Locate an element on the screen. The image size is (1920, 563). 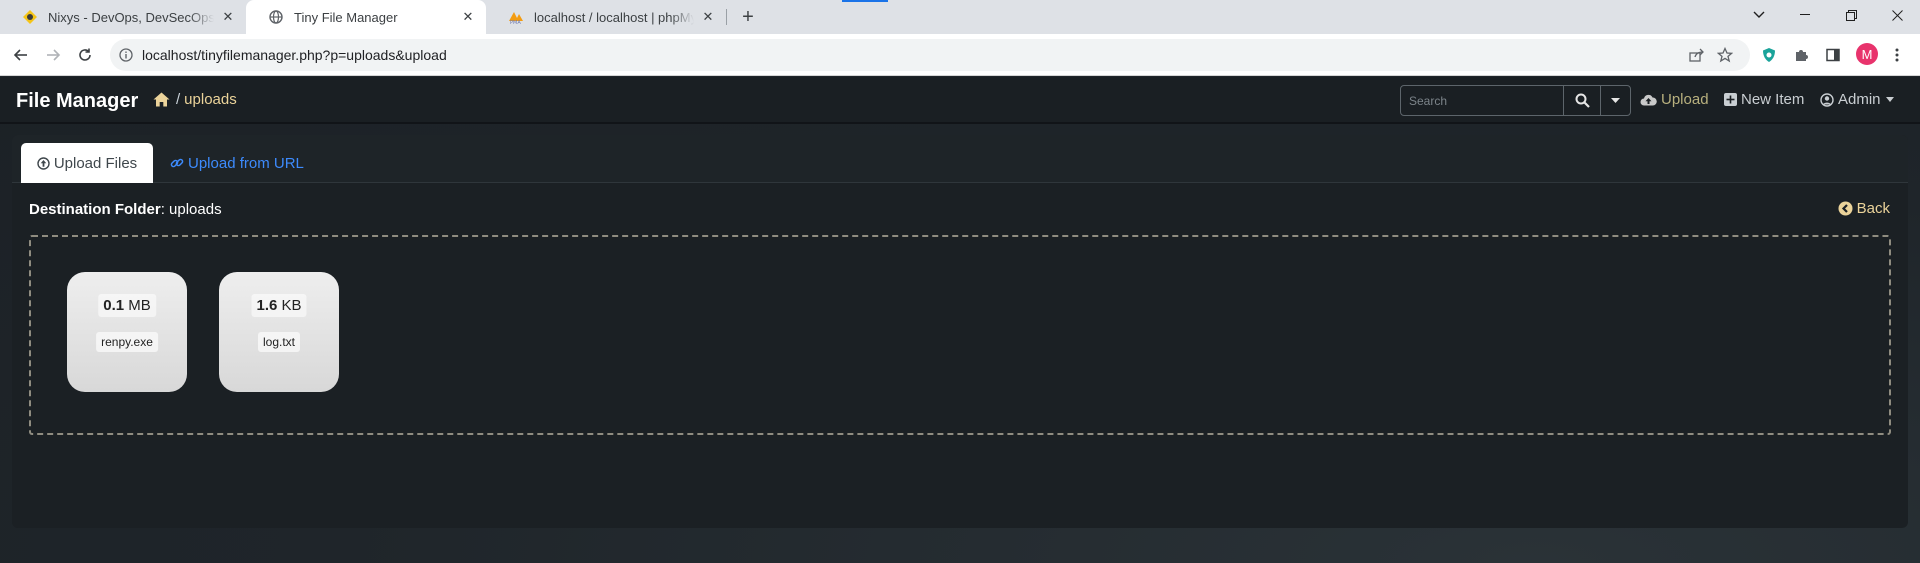
user-circle-icon is located at coordinates (1827, 99).